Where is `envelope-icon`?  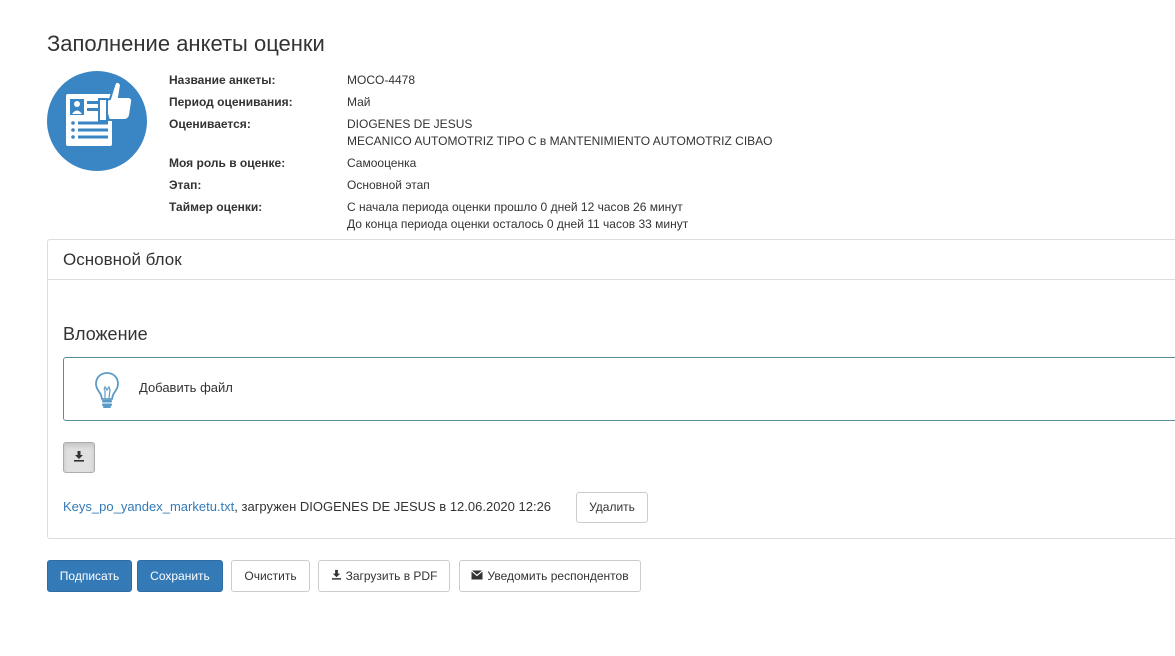
envelope-icon is located at coordinates (477, 576).